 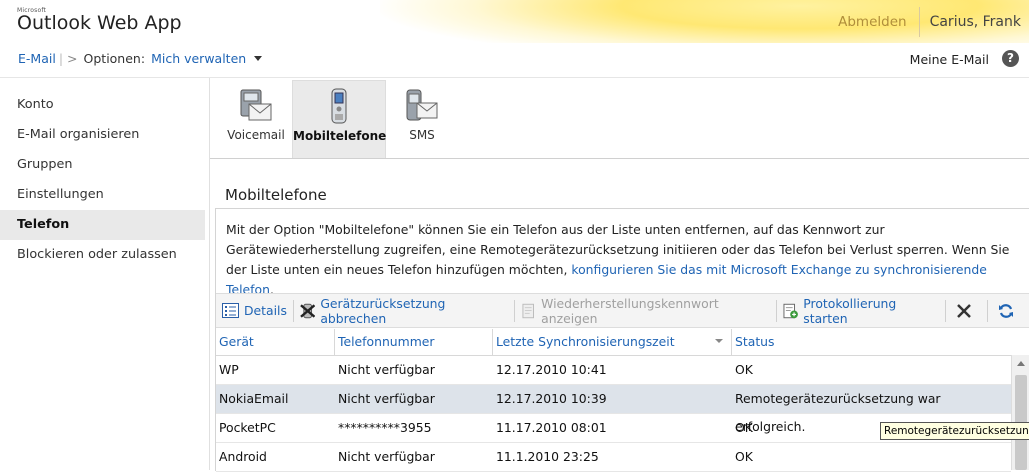 What do you see at coordinates (275, 342) in the screenshot?
I see `column-header-device: Gerät` at bounding box center [275, 342].